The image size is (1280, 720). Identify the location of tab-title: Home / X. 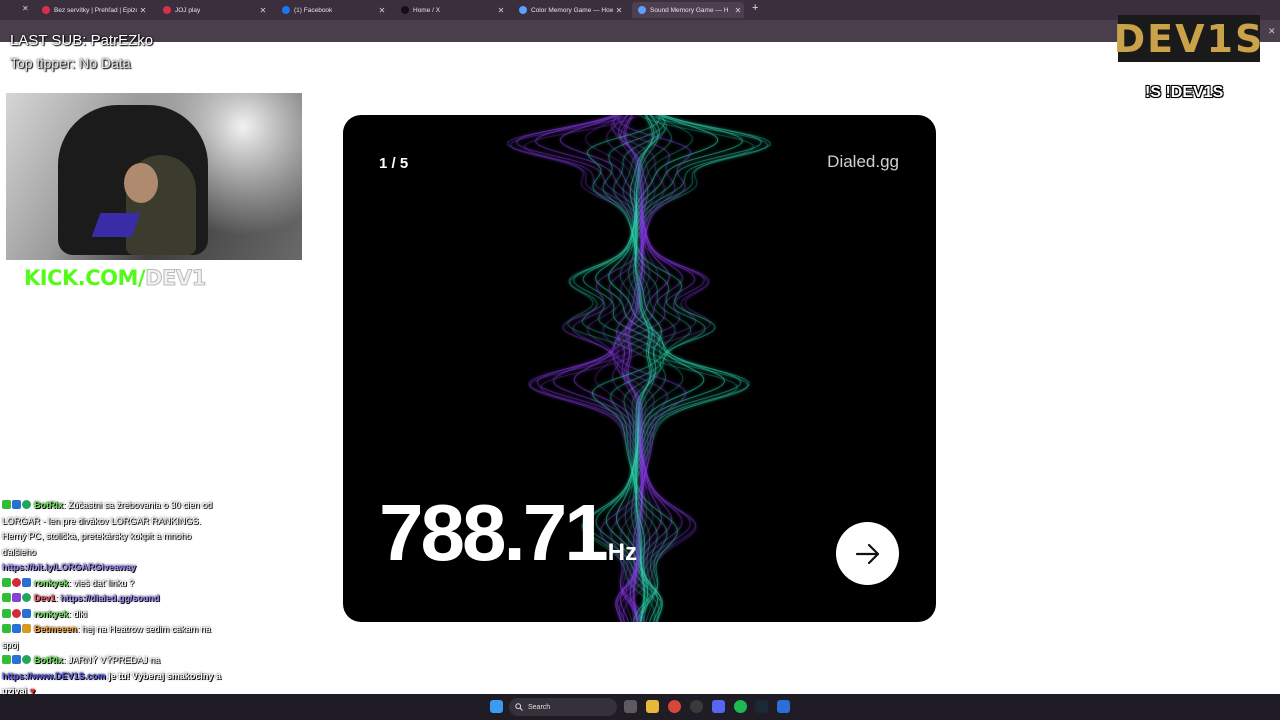
(427, 10).